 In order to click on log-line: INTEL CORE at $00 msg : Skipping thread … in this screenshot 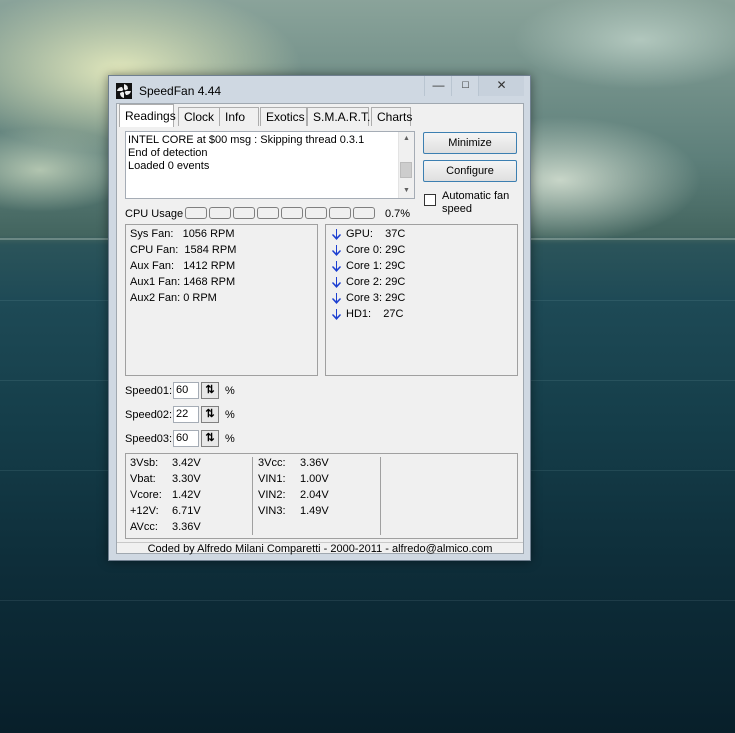, I will do `click(246, 140)`.